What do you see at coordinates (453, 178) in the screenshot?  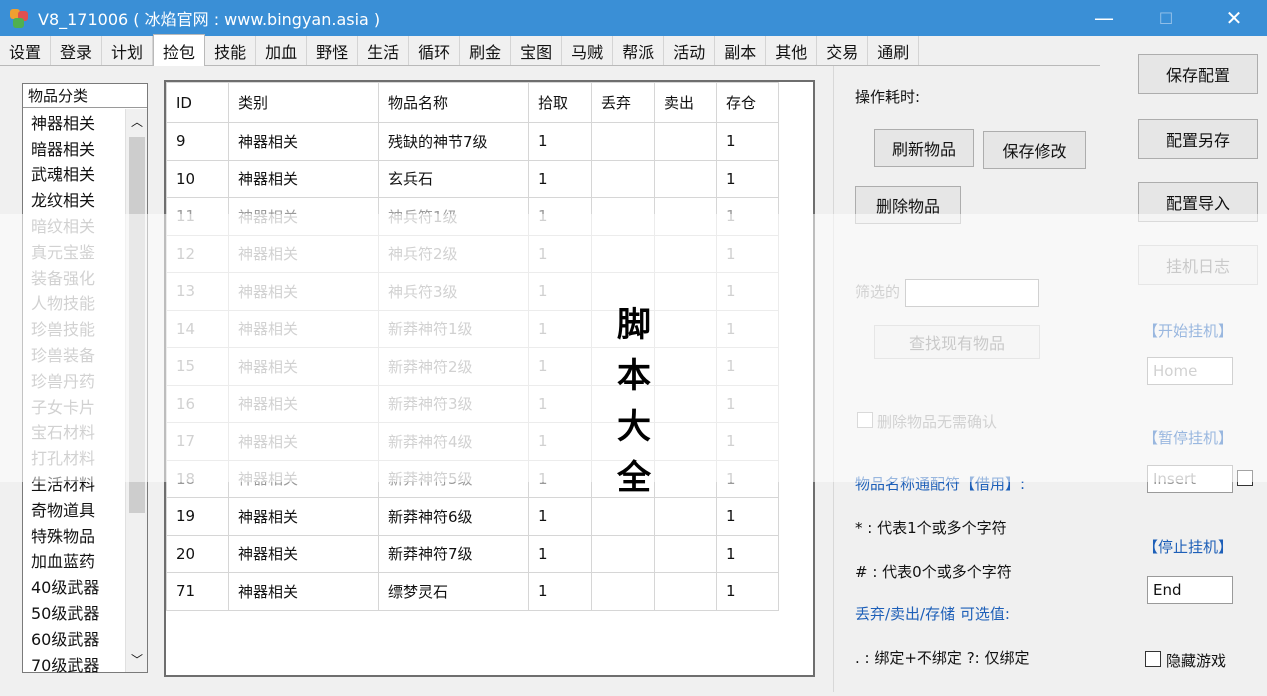 I see `cell-name: 玄兵石` at bounding box center [453, 178].